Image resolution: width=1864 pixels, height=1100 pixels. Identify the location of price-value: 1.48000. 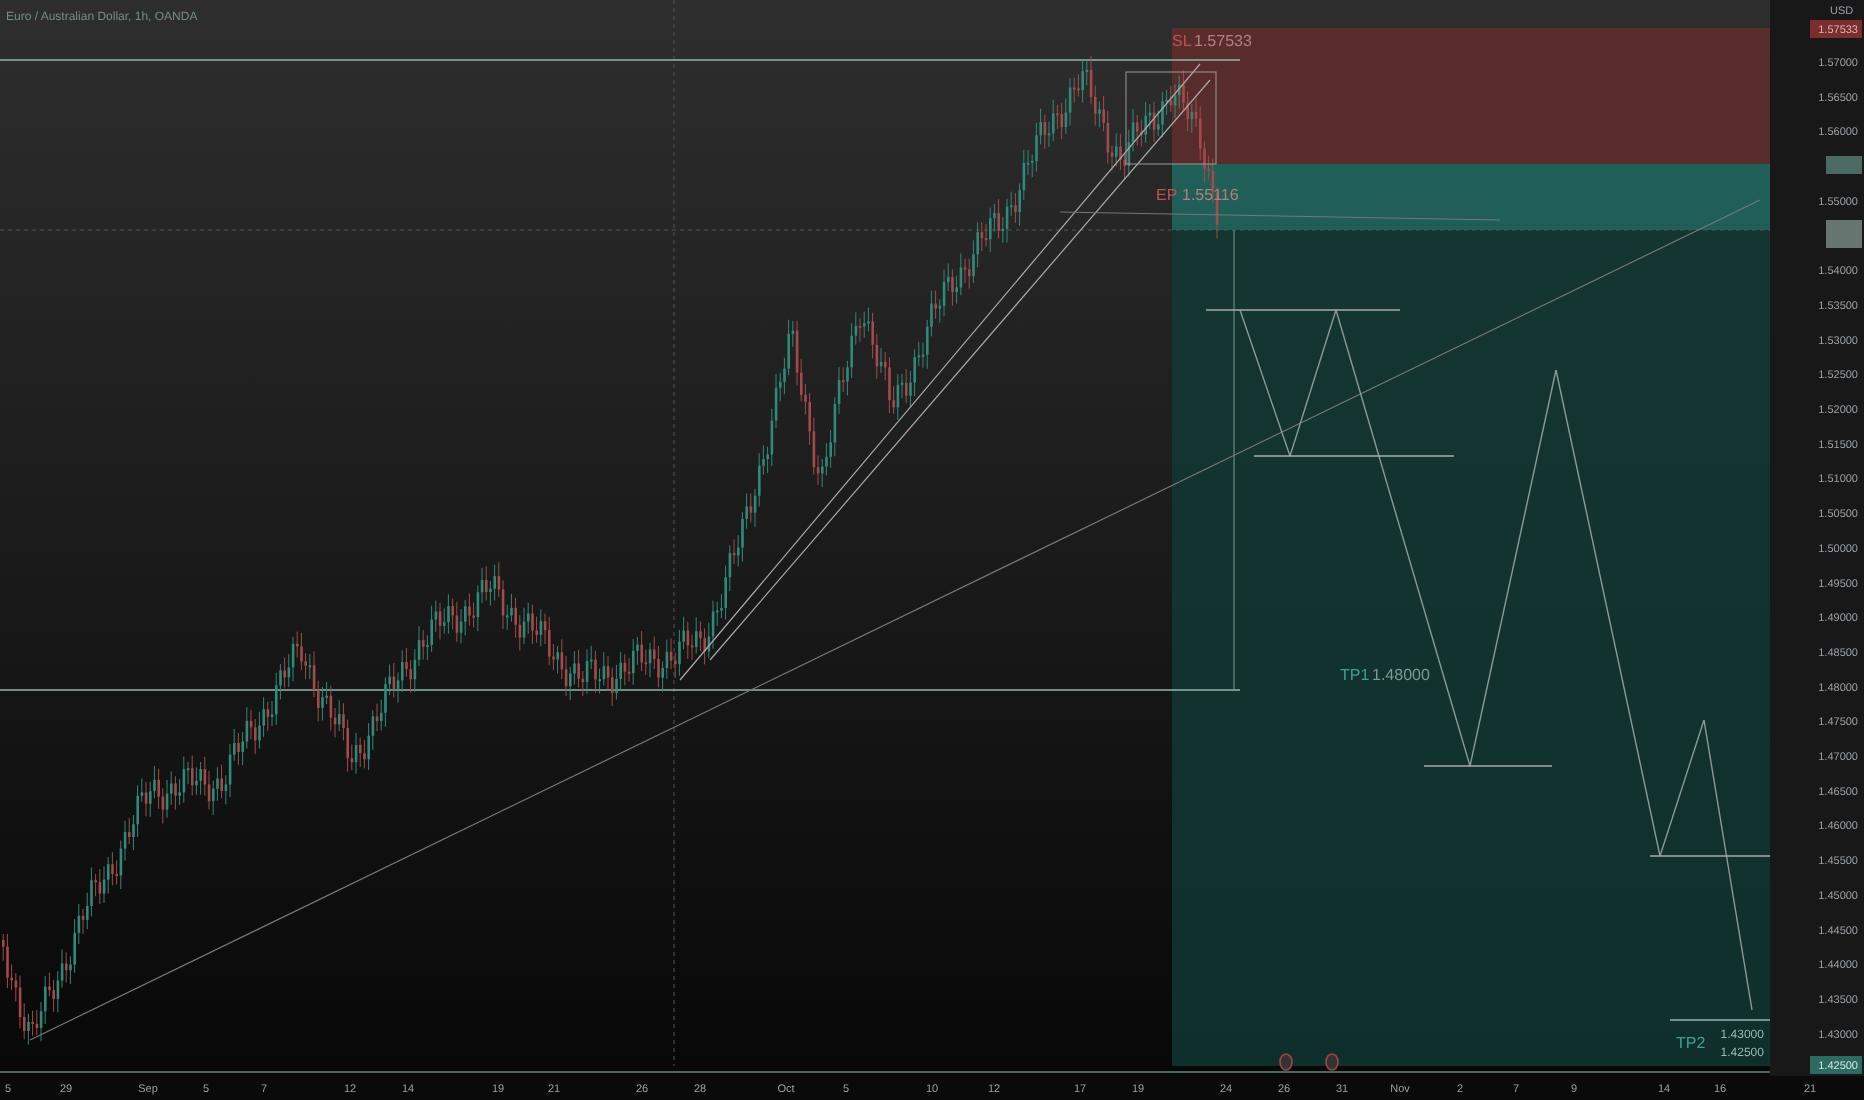
(1401, 675).